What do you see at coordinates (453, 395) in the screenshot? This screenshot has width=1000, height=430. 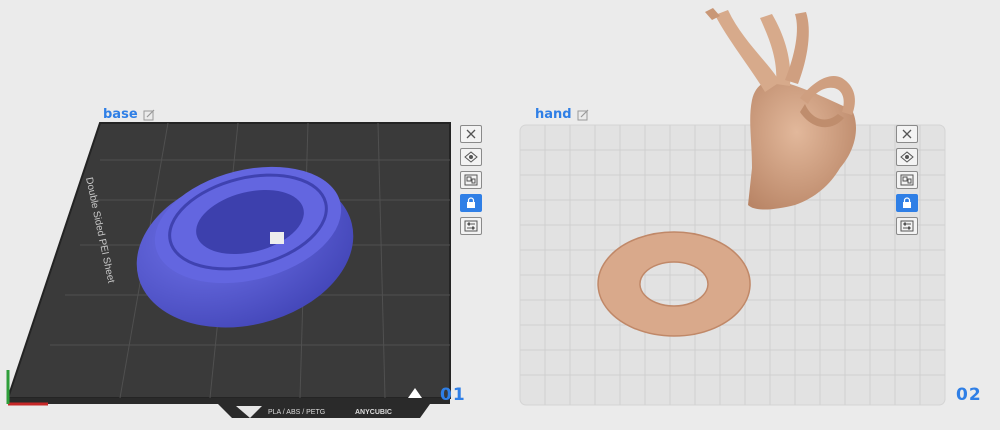 I see `plate-1-number: 01` at bounding box center [453, 395].